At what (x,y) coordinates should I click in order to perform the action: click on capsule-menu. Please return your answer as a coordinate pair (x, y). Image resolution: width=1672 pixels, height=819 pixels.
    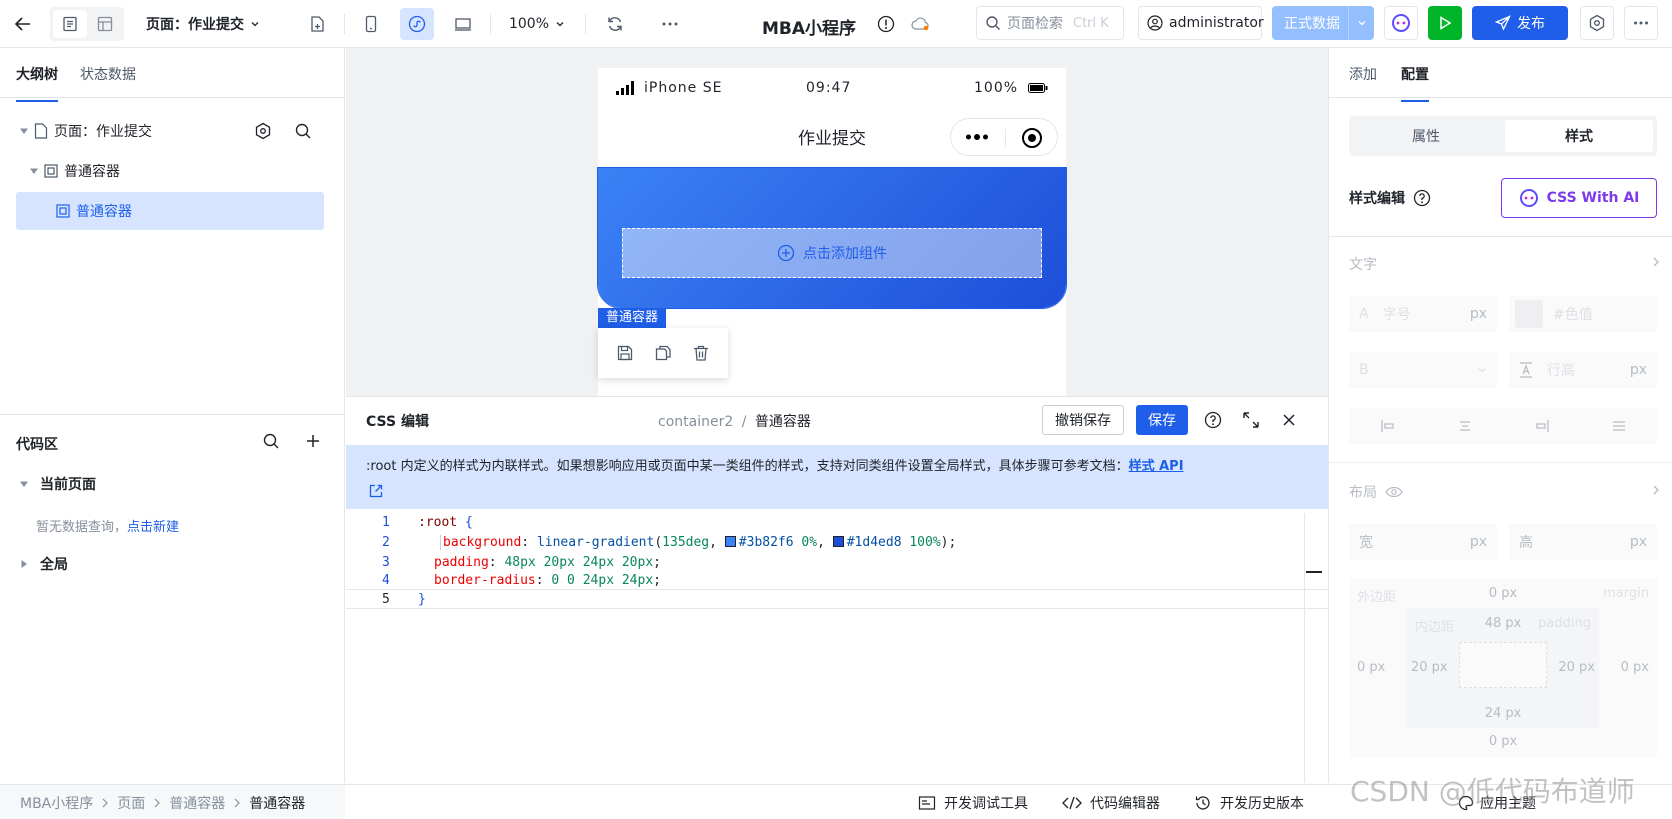
    Looking at the image, I should click on (1004, 137).